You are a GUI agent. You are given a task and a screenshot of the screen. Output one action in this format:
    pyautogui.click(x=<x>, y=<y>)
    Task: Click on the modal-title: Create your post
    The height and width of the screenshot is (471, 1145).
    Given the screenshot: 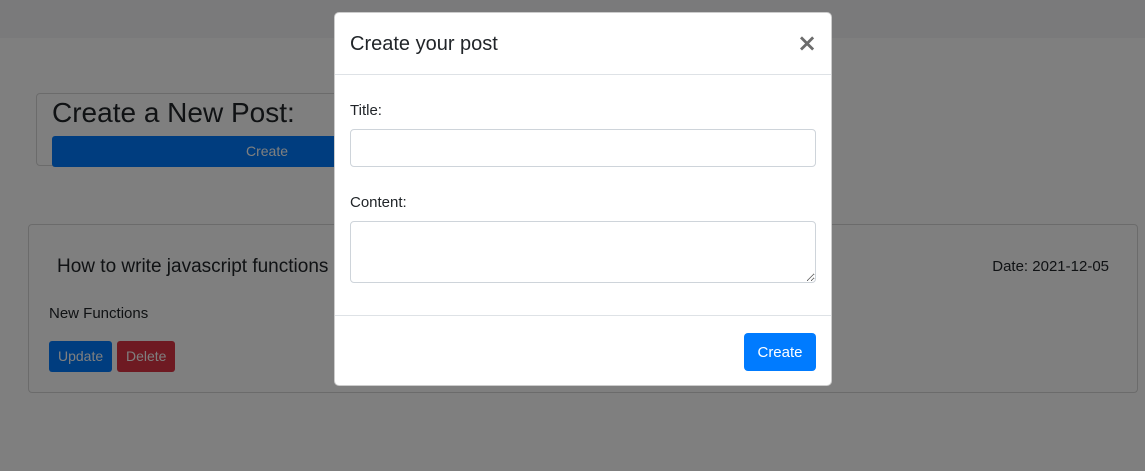 What is the action you would take?
    pyautogui.click(x=424, y=44)
    